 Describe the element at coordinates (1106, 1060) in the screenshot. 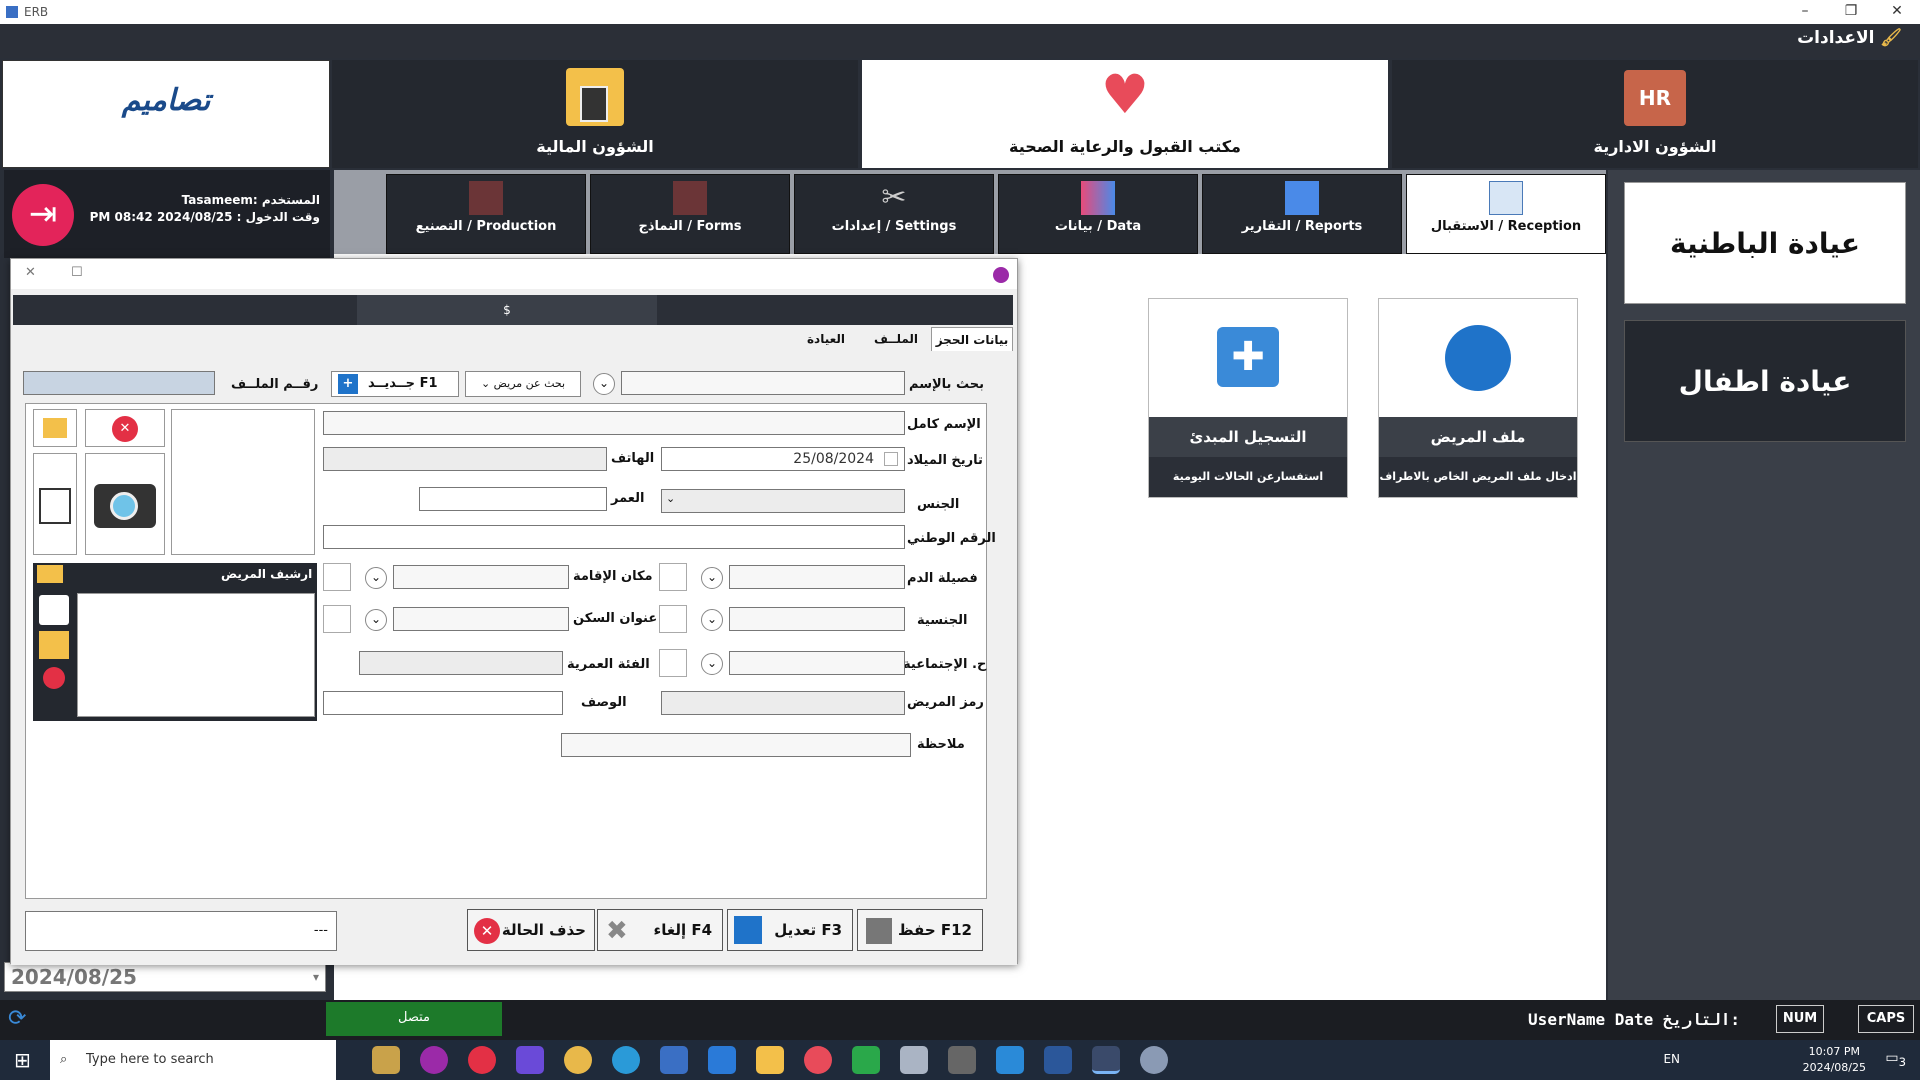

I see `taskbar-erb-icon` at that location.